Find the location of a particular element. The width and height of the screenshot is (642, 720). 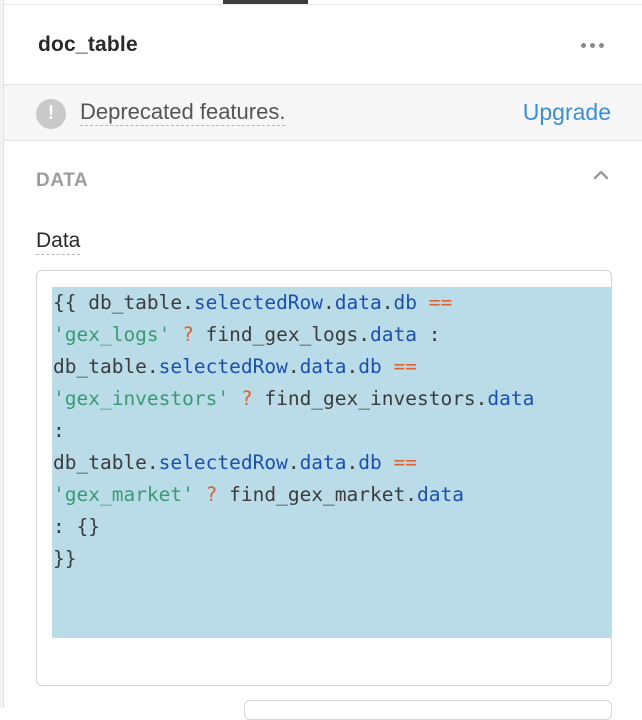

code-line: 'gex_logs' ? find_gex_logs.data : is located at coordinates (293, 335).